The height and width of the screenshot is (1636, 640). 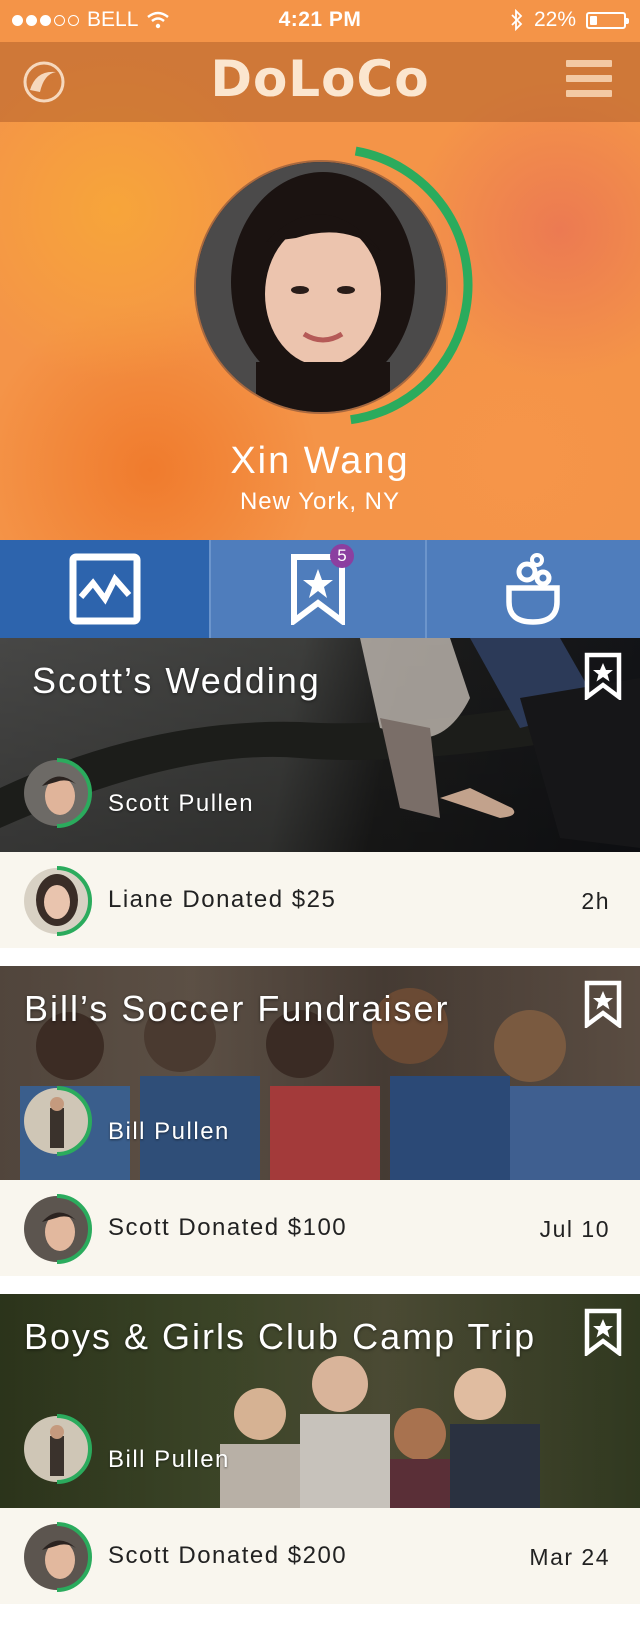 What do you see at coordinates (320, 21) in the screenshot?
I see `status-bar: BELL 4:21 PM 22%` at bounding box center [320, 21].